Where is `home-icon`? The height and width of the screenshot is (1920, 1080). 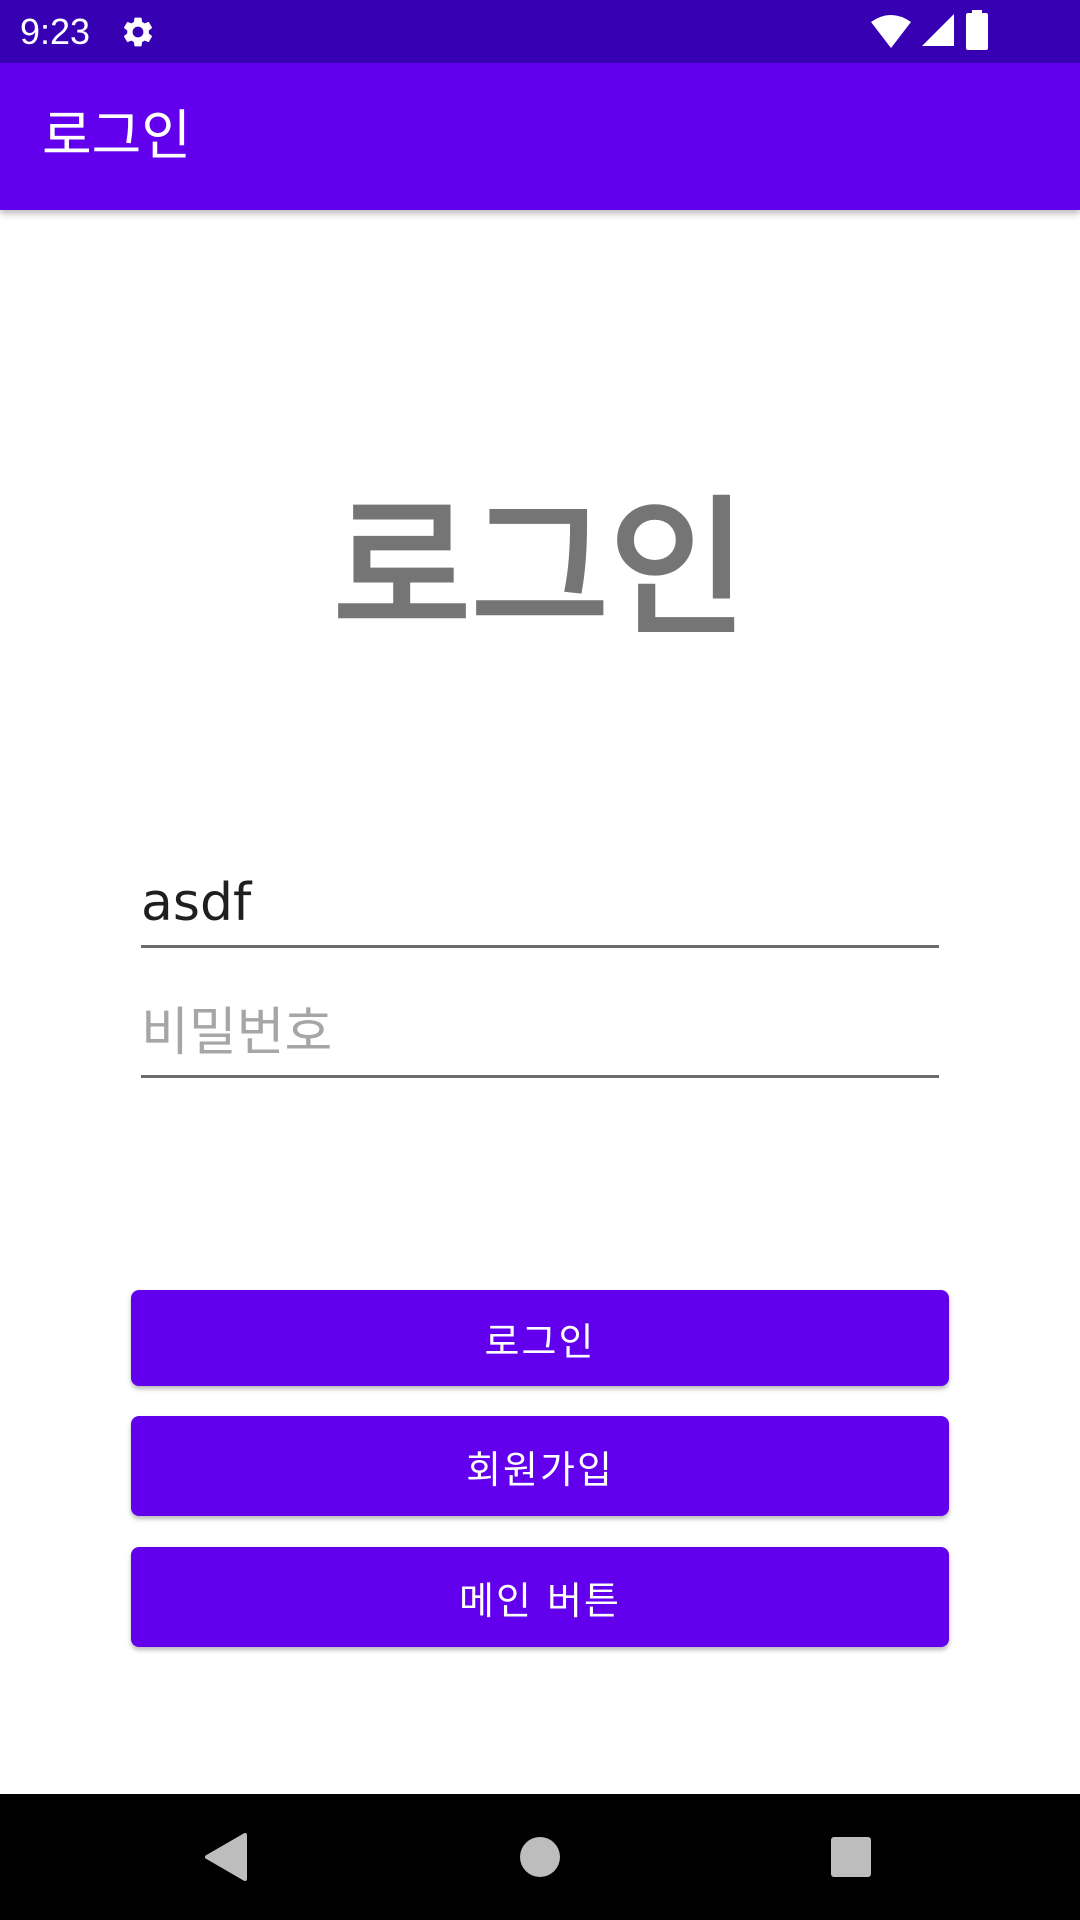 home-icon is located at coordinates (540, 1857).